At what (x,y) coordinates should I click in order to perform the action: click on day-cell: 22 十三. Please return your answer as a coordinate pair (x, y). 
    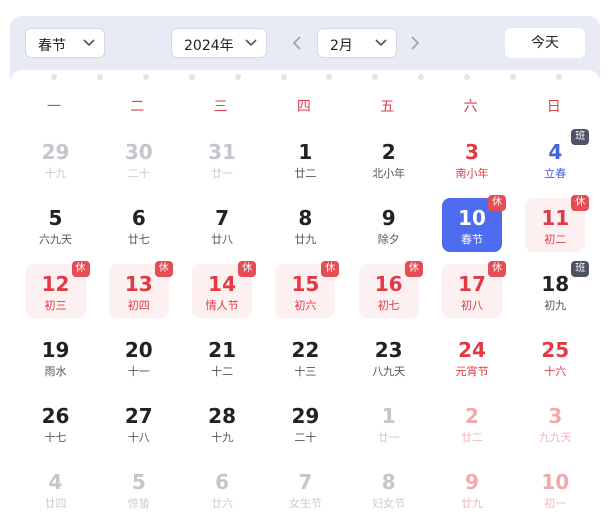
    Looking at the image, I should click on (305, 357).